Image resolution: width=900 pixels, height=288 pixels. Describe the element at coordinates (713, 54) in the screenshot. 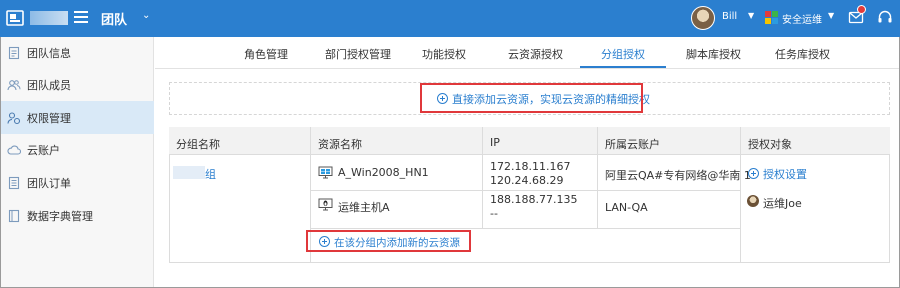

I see `tab-script-library-auth: 脚本库授权` at that location.